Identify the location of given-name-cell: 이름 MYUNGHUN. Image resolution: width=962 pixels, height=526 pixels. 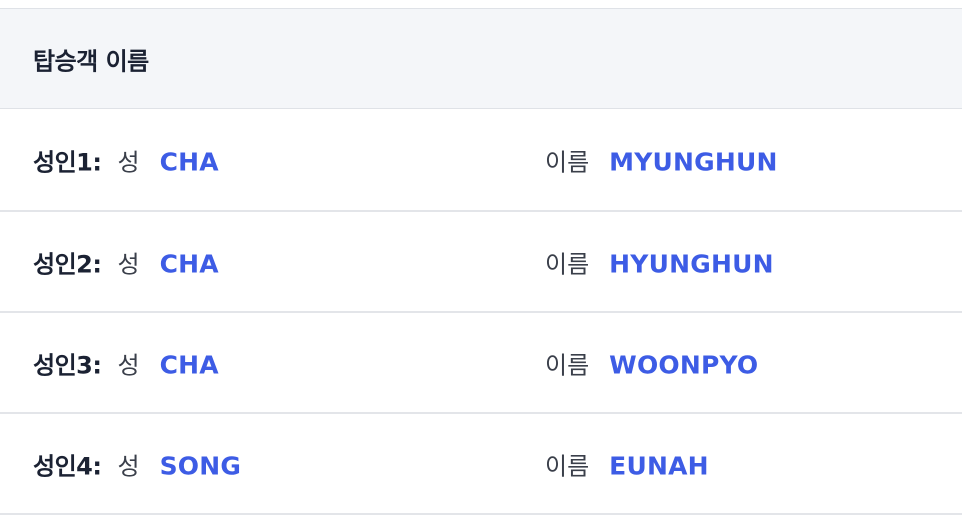
(661, 160).